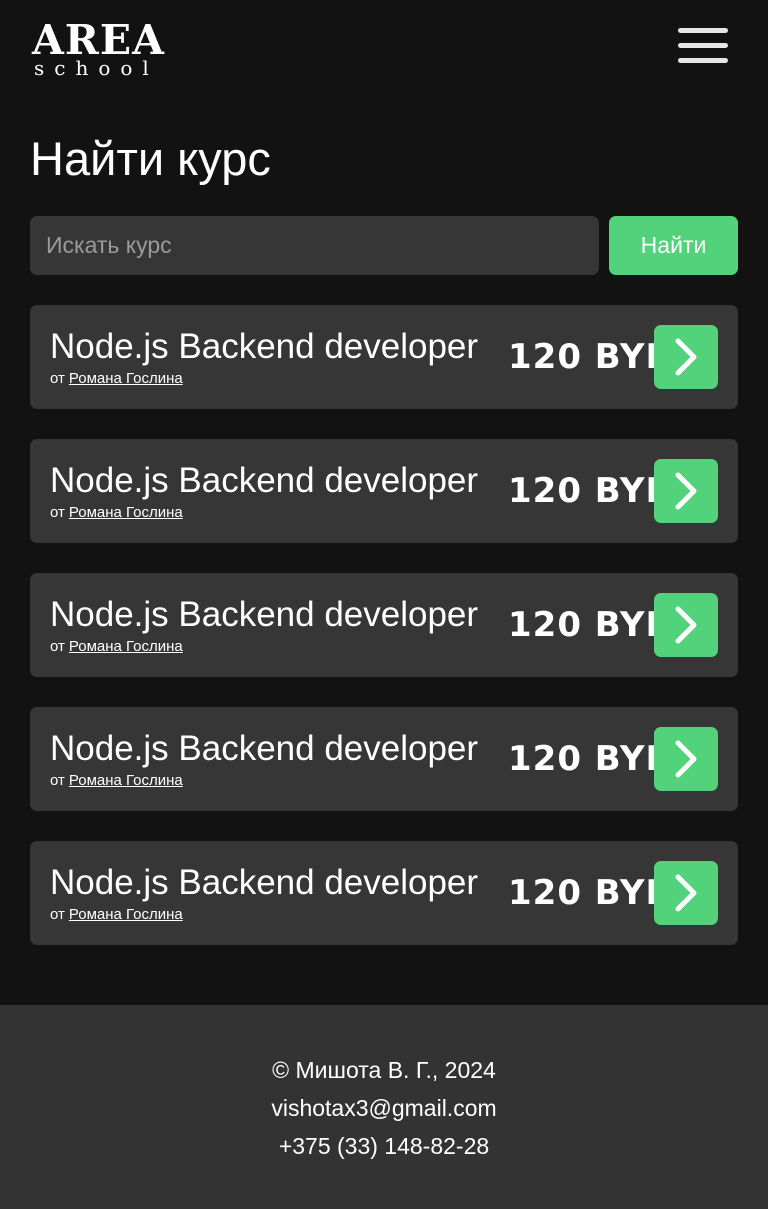  I want to click on header: AREA school, so click(384, 50).